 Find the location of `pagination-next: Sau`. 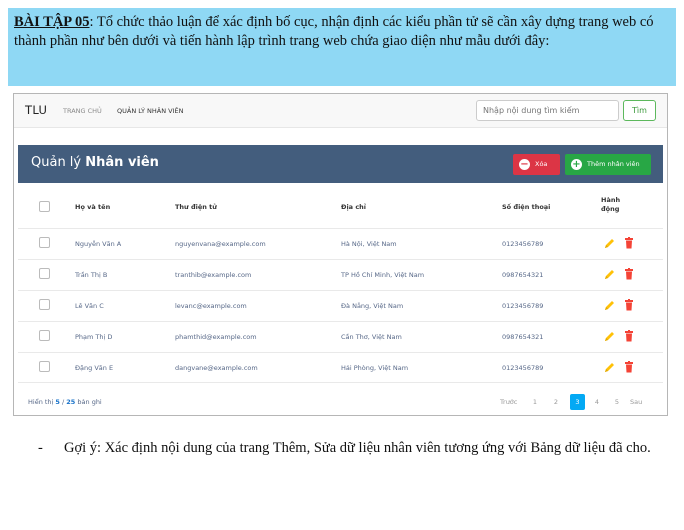

pagination-next: Sau is located at coordinates (636, 402).